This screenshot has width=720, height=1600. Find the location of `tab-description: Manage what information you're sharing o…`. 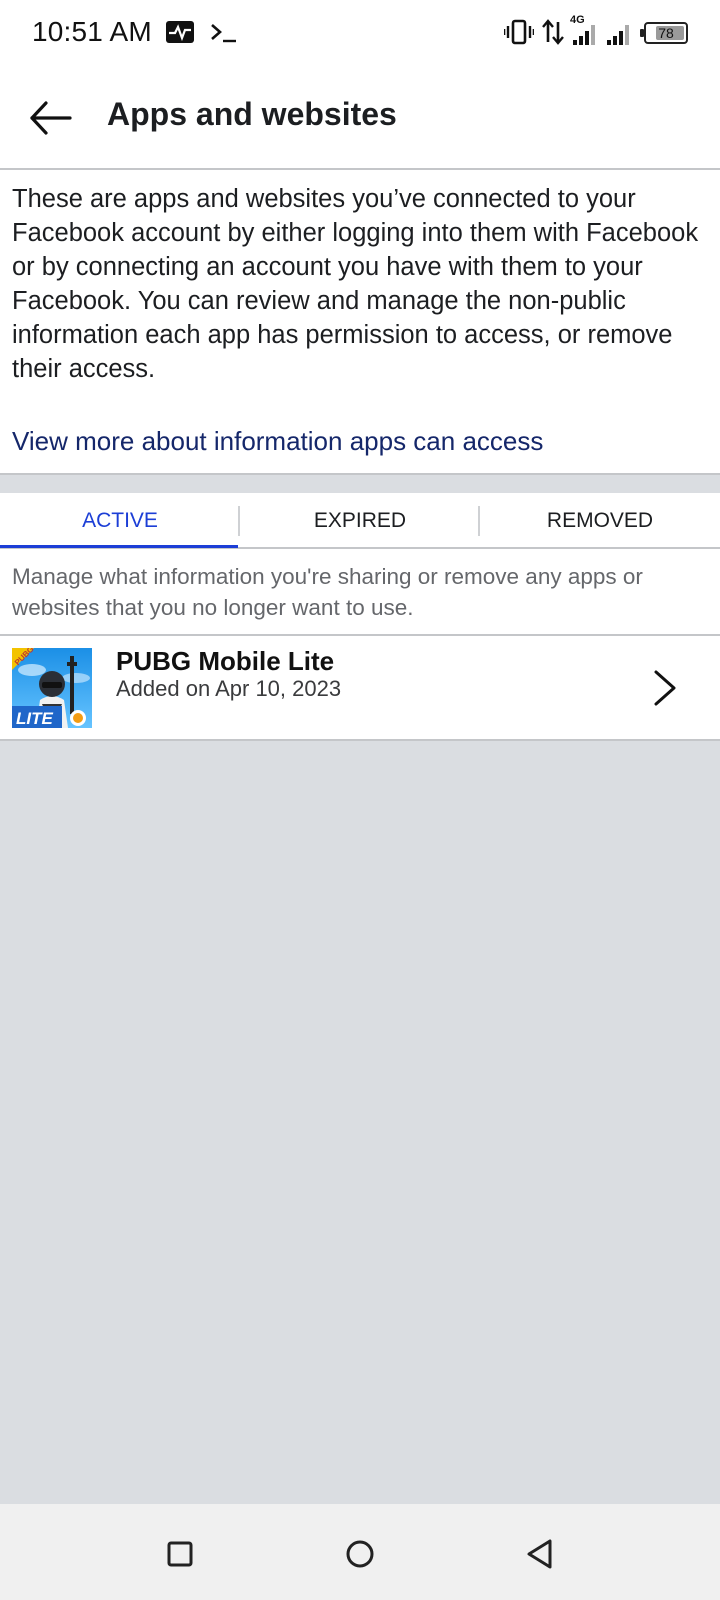

tab-description: Manage what information you're sharing o… is located at coordinates (360, 592).